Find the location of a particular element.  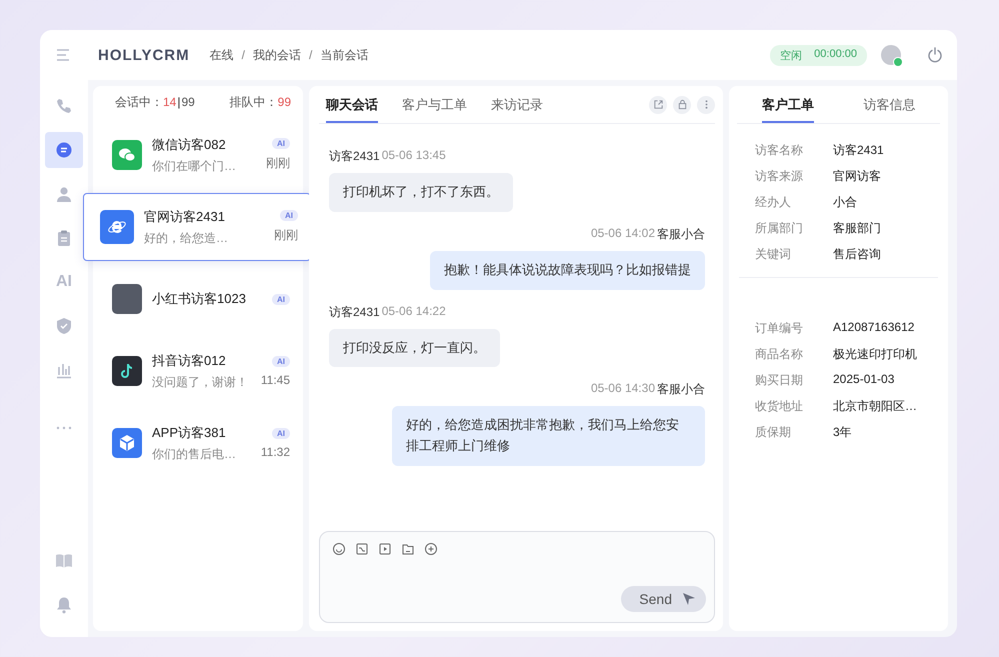

field-label: 收货地址 is located at coordinates (779, 406).